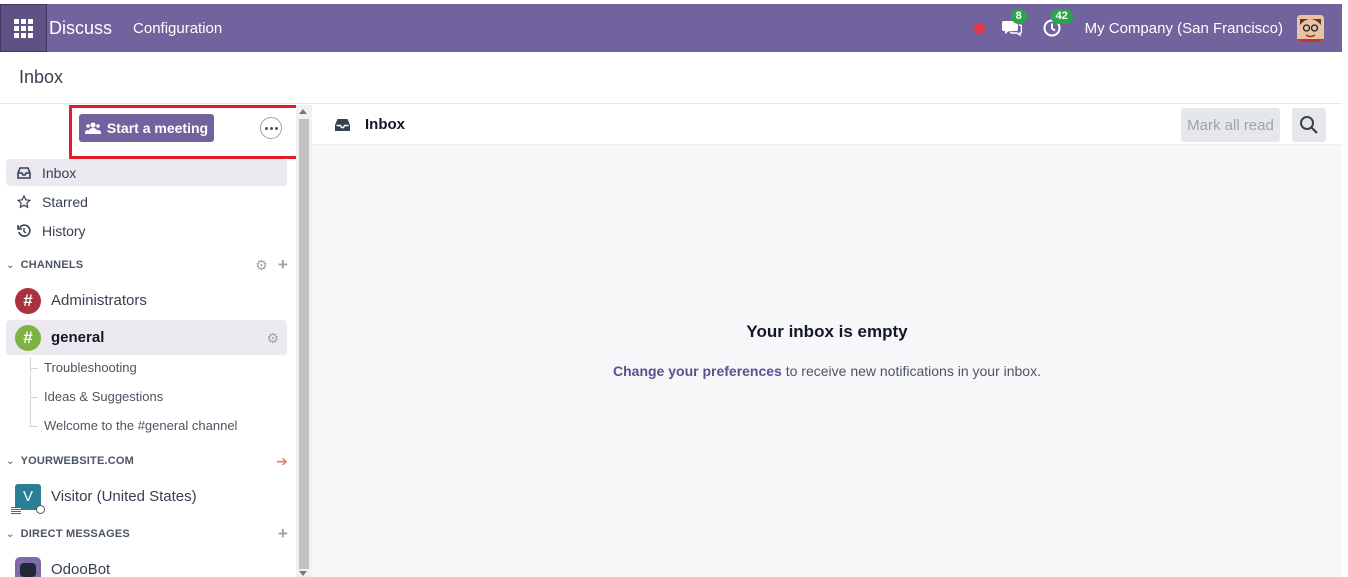 The image size is (1348, 577). What do you see at coordinates (979, 28) in the screenshot?
I see `recording-indicator-icon` at bounding box center [979, 28].